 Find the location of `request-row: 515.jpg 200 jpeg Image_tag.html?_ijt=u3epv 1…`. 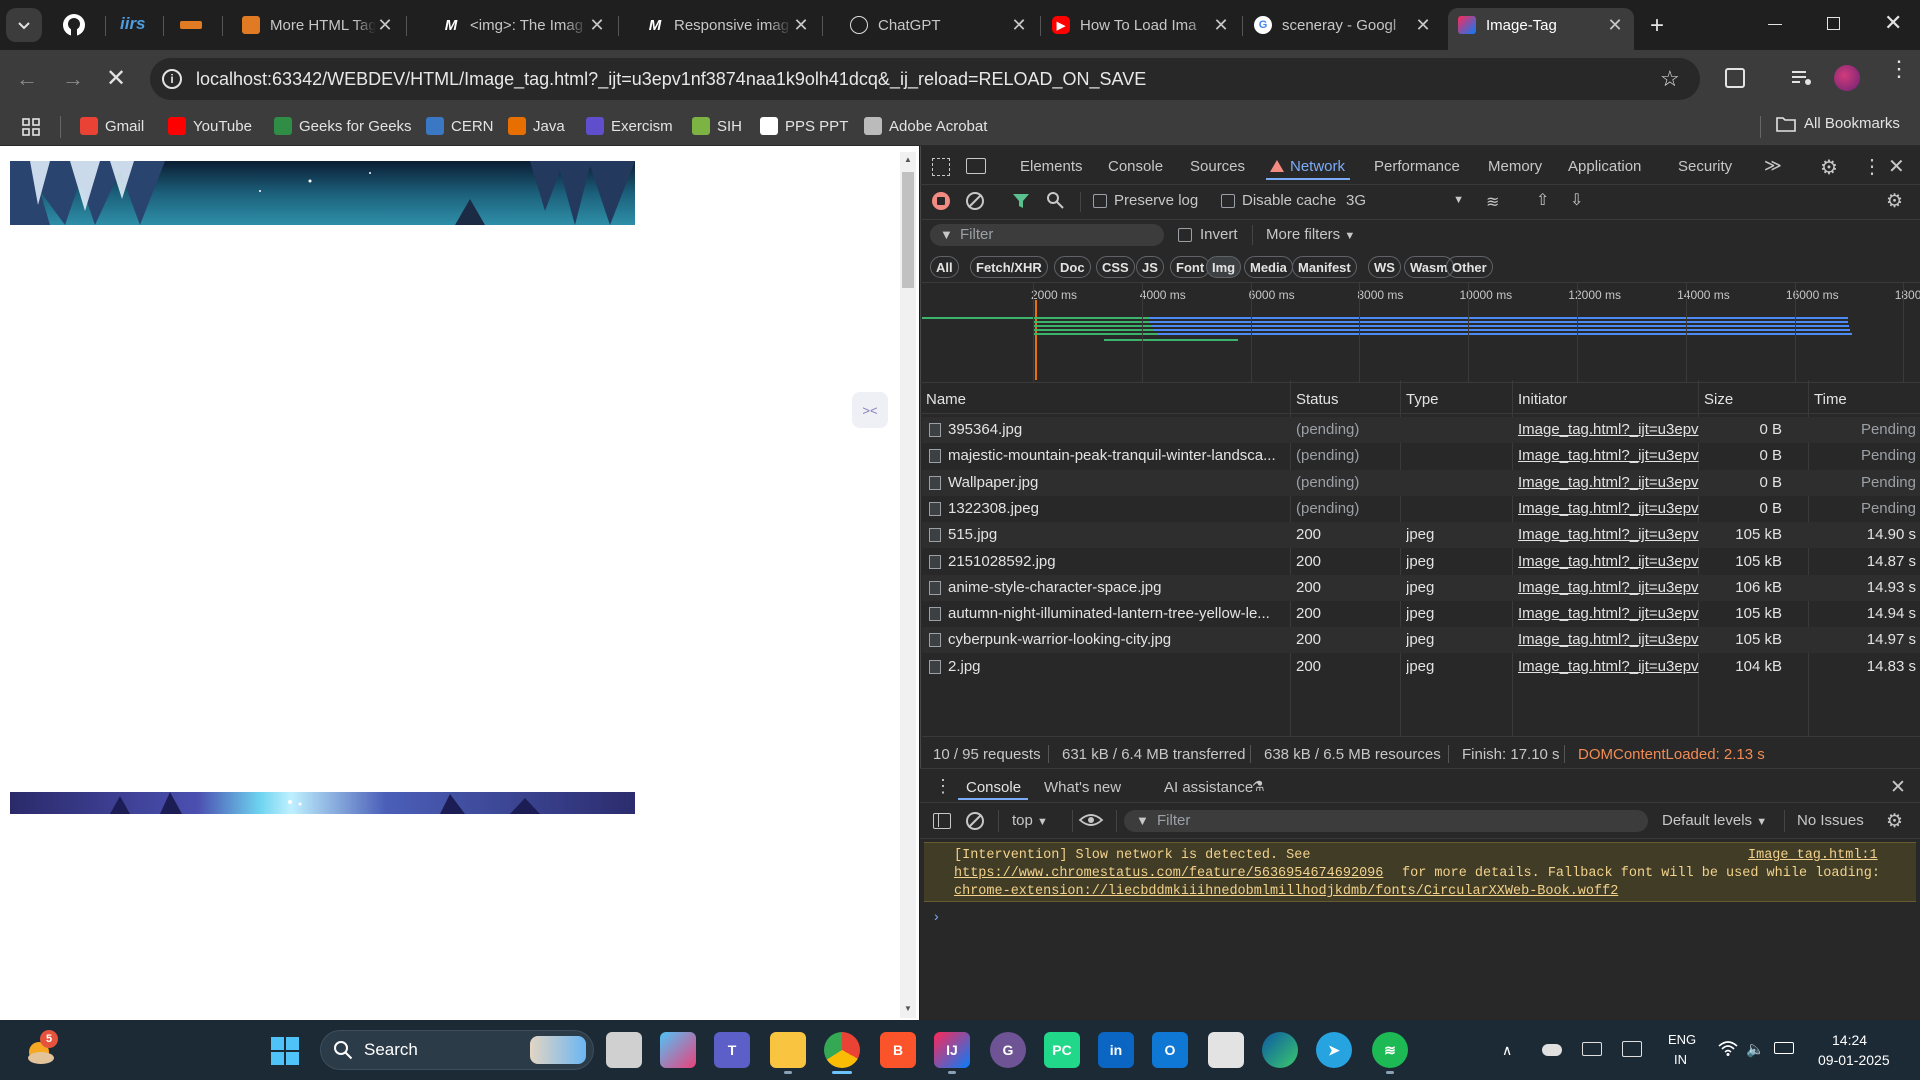

request-row: 515.jpg 200 jpeg Image_tag.html?_ijt=u3epv 1… is located at coordinates (1421, 535).